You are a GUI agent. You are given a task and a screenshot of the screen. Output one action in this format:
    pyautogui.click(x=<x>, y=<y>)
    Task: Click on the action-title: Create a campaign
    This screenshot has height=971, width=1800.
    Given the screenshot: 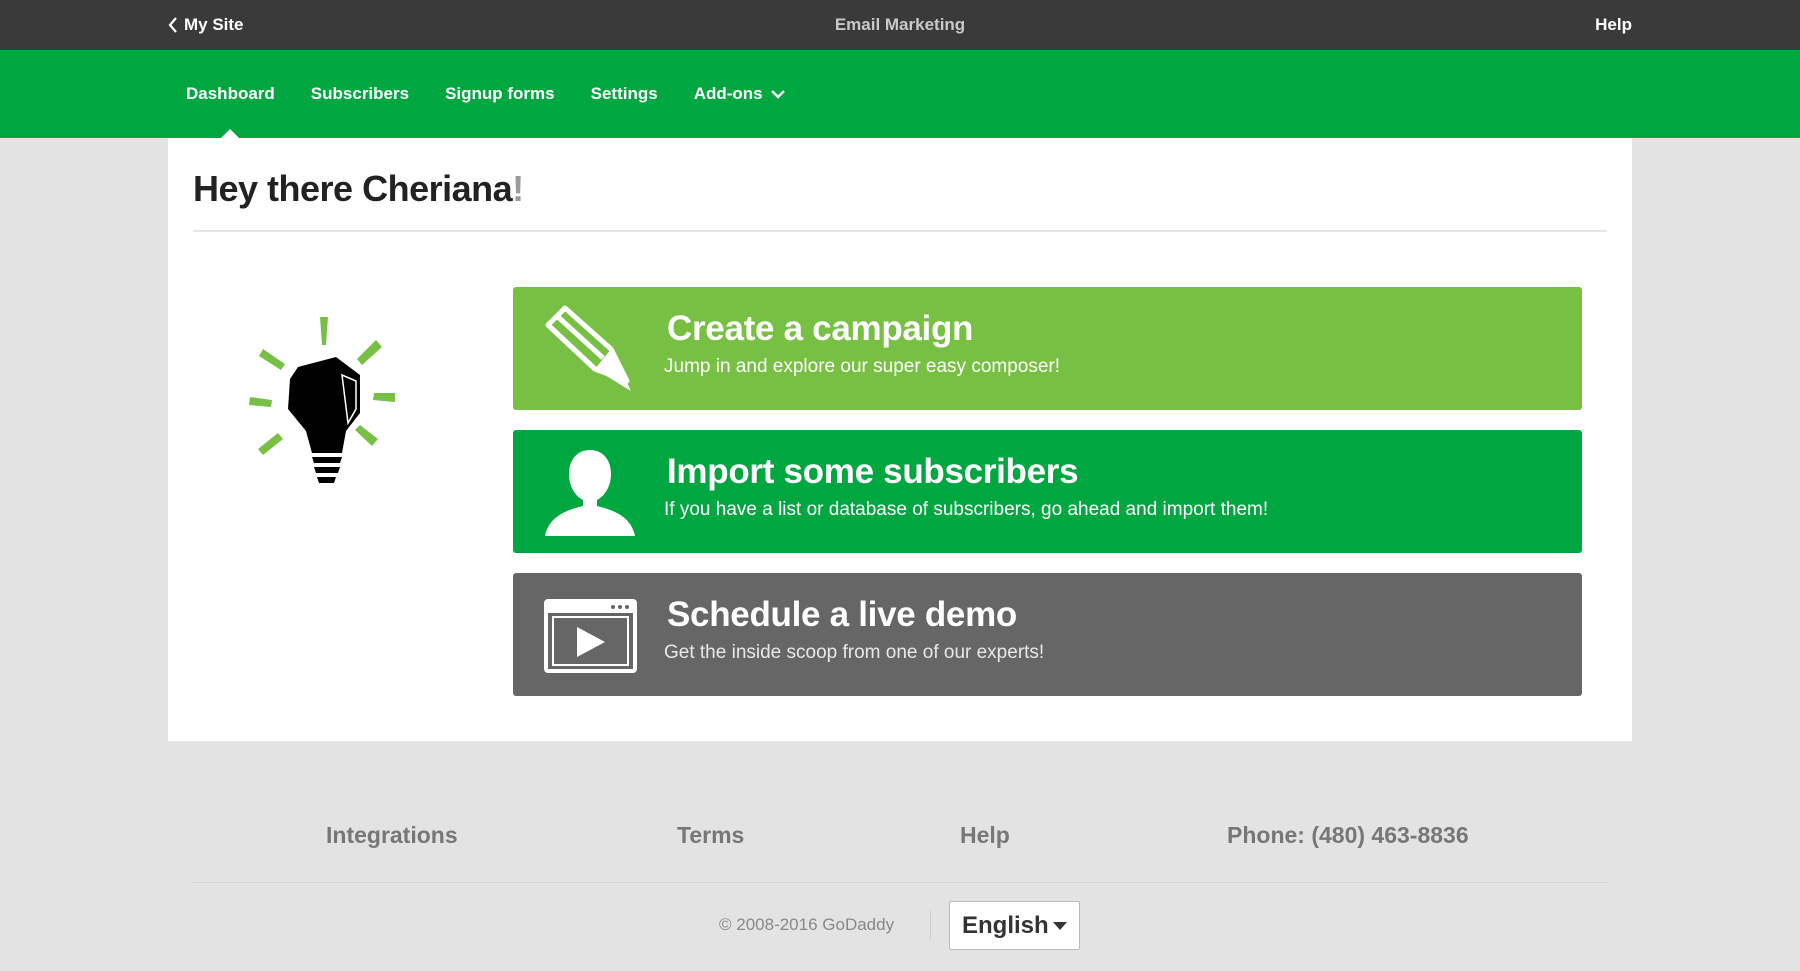 What is the action you would take?
    pyautogui.click(x=820, y=328)
    